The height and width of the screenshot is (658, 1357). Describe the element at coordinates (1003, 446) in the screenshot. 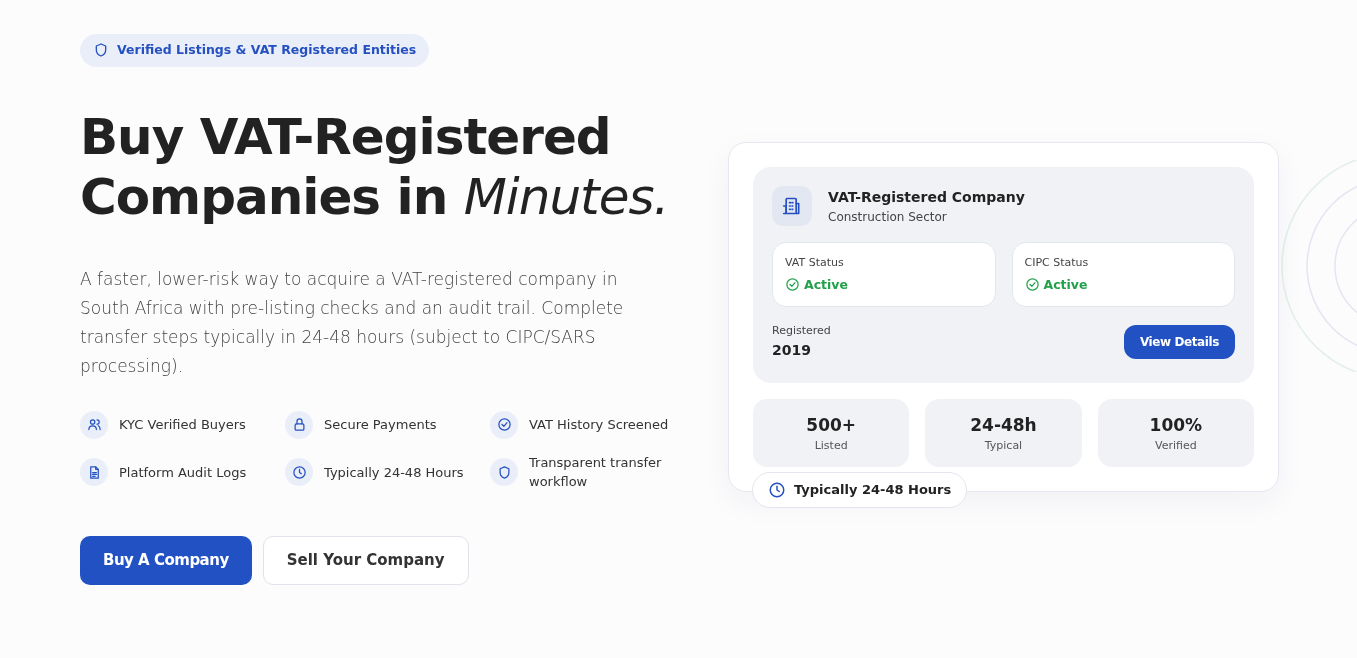

I see `stat-label: Typical` at that location.